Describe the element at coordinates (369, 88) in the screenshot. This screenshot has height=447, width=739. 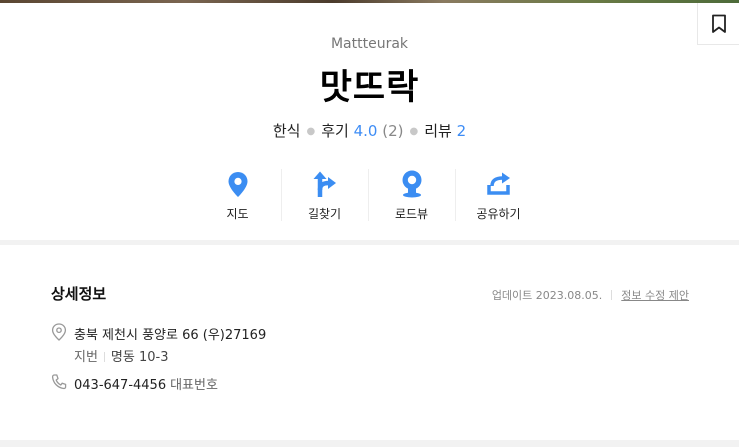
I see `place-title: 맛뜨락` at that location.